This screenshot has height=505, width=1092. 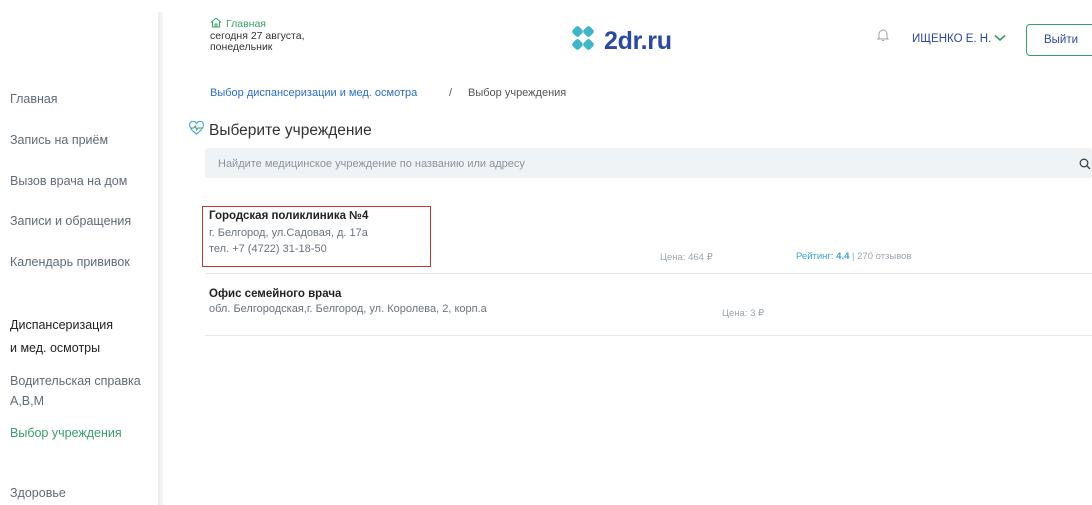 I want to click on clinic-rating: Рейтинг: 4.4 | 270 отзывов, so click(x=854, y=256).